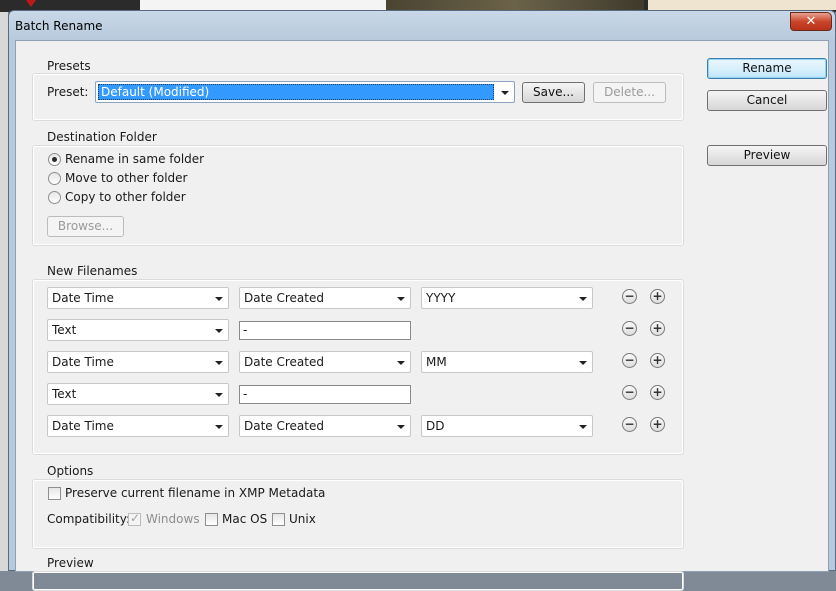  I want to click on move-other-folder-label: Move to other folder, so click(126, 178).